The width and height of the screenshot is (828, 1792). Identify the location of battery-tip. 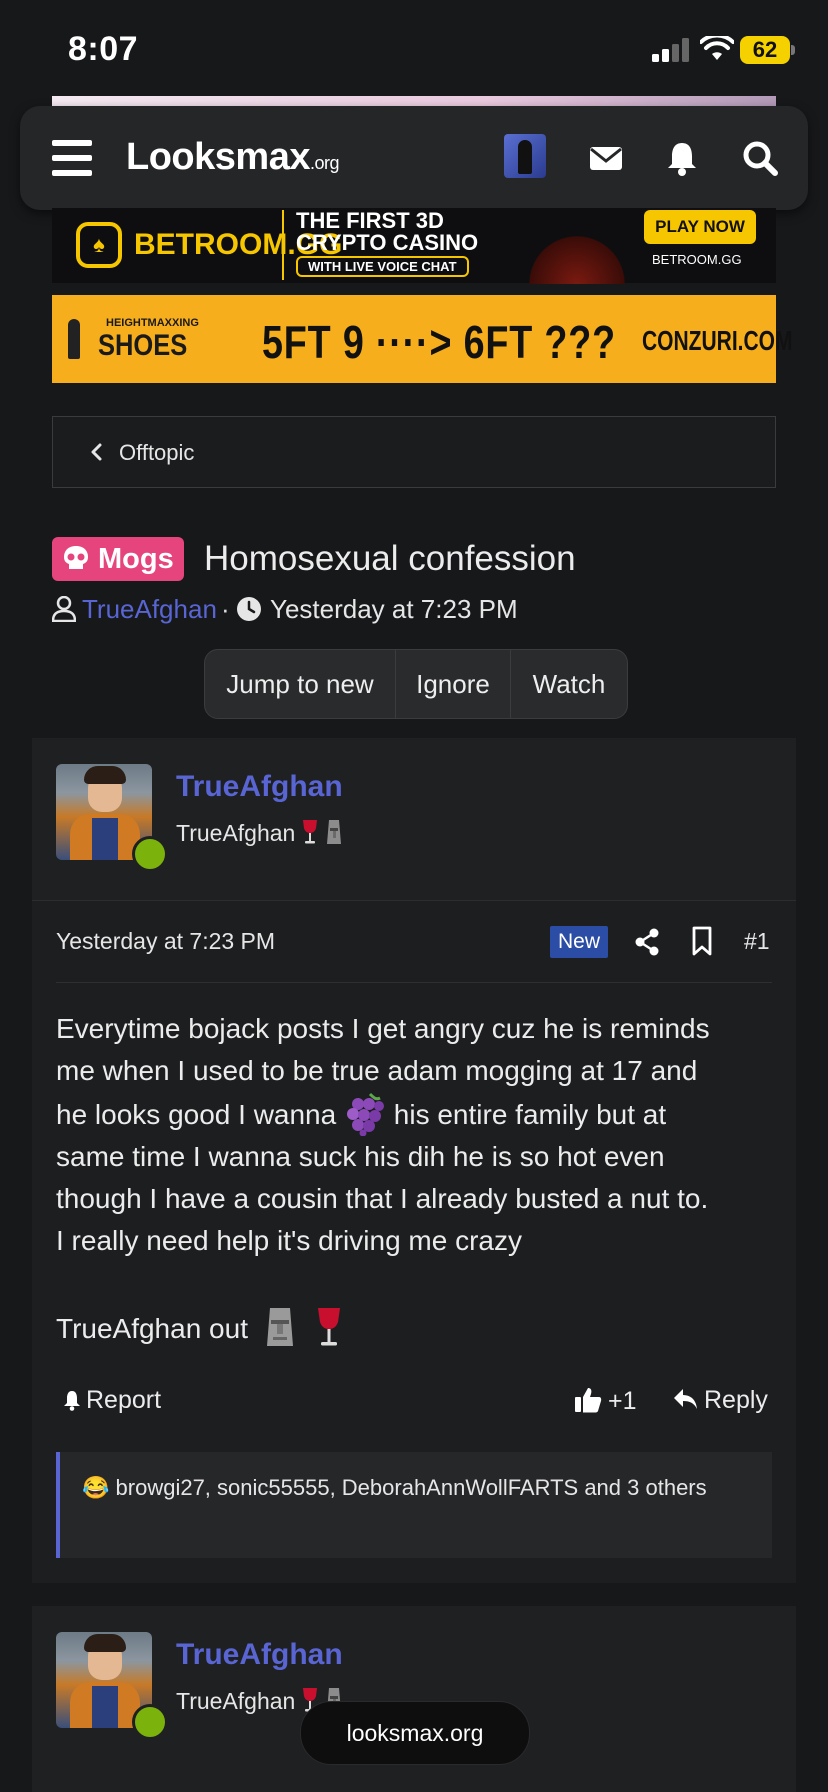
(793, 50).